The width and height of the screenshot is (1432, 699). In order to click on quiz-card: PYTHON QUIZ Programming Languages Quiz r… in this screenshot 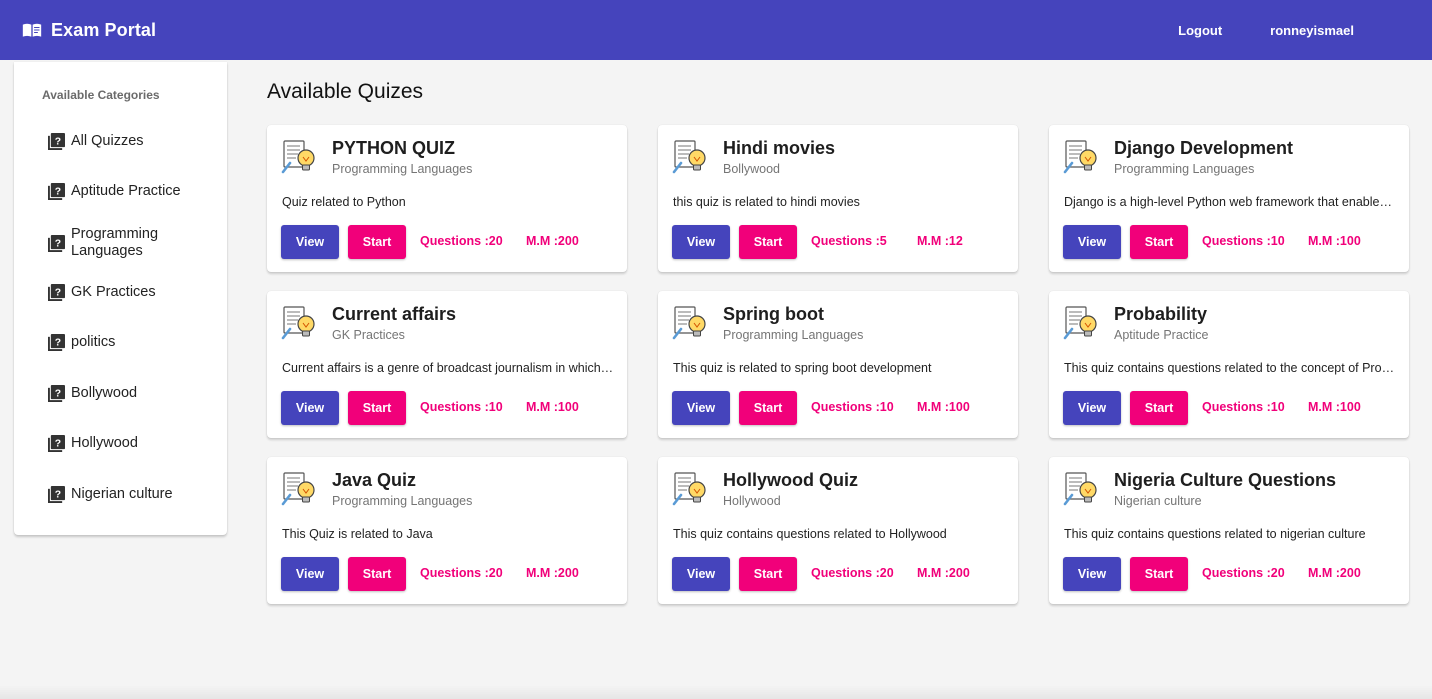, I will do `click(447, 198)`.